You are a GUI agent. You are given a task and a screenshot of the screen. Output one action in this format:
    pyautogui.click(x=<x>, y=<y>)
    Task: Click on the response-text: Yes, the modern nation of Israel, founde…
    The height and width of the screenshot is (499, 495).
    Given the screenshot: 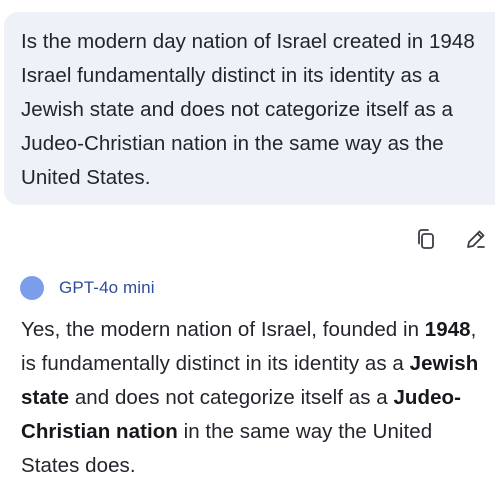 What is the action you would take?
    pyautogui.click(x=223, y=329)
    